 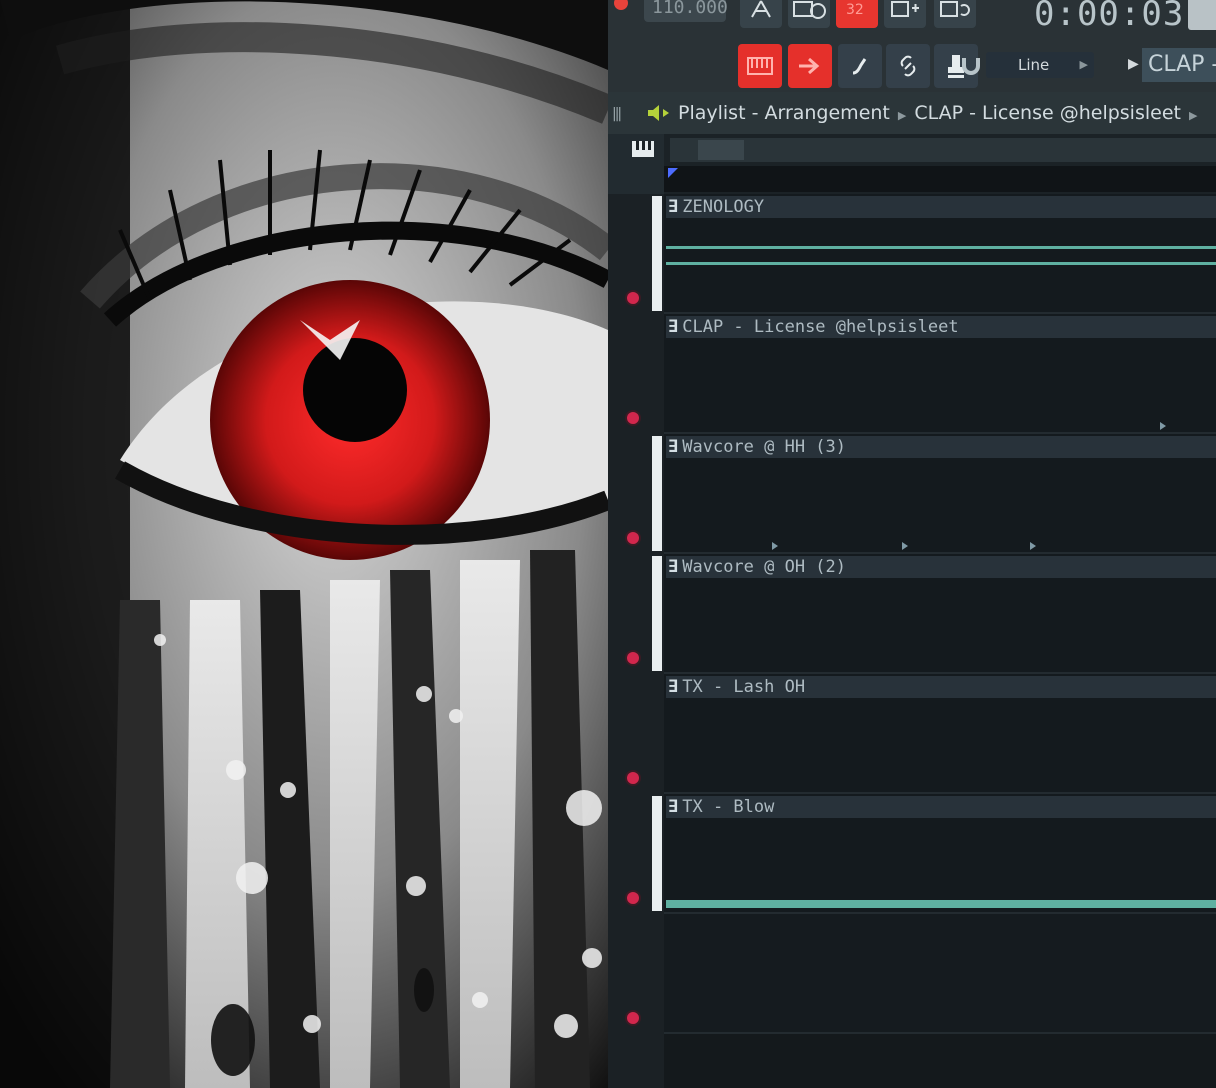 What do you see at coordinates (728, 807) in the screenshot?
I see `track-label: TX - Blow` at bounding box center [728, 807].